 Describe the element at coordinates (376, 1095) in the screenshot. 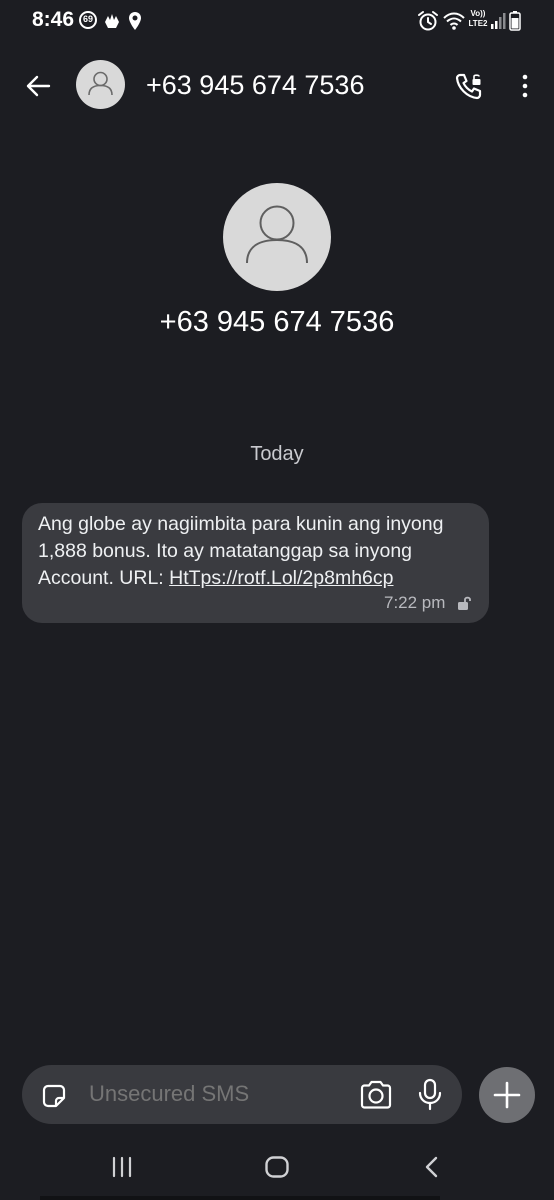

I see `camera-icon` at that location.